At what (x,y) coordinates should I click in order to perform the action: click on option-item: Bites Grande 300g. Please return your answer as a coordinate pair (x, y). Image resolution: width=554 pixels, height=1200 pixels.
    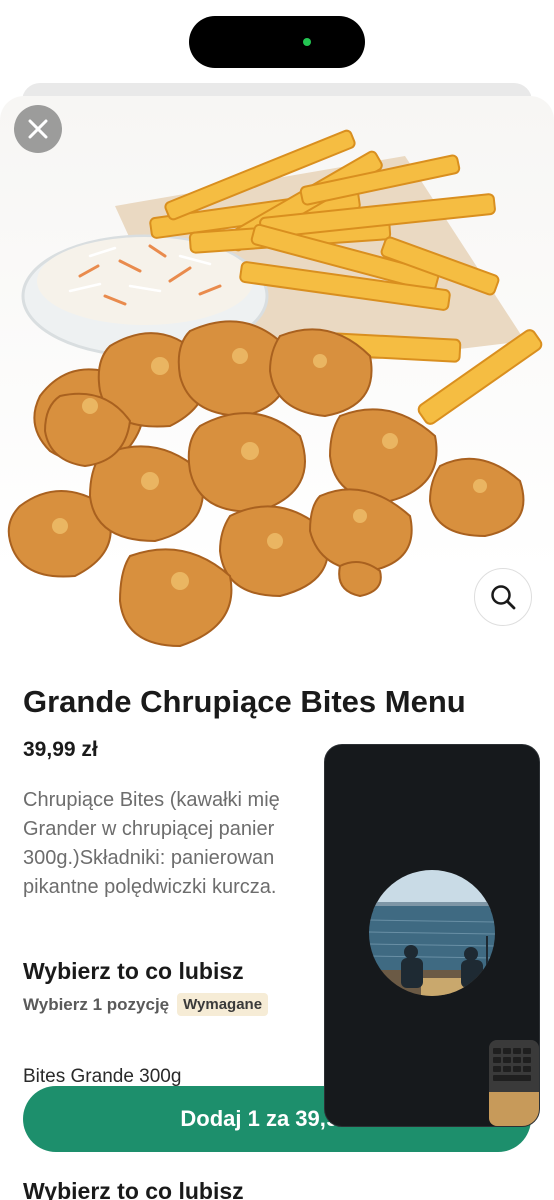
    Looking at the image, I should click on (102, 1077).